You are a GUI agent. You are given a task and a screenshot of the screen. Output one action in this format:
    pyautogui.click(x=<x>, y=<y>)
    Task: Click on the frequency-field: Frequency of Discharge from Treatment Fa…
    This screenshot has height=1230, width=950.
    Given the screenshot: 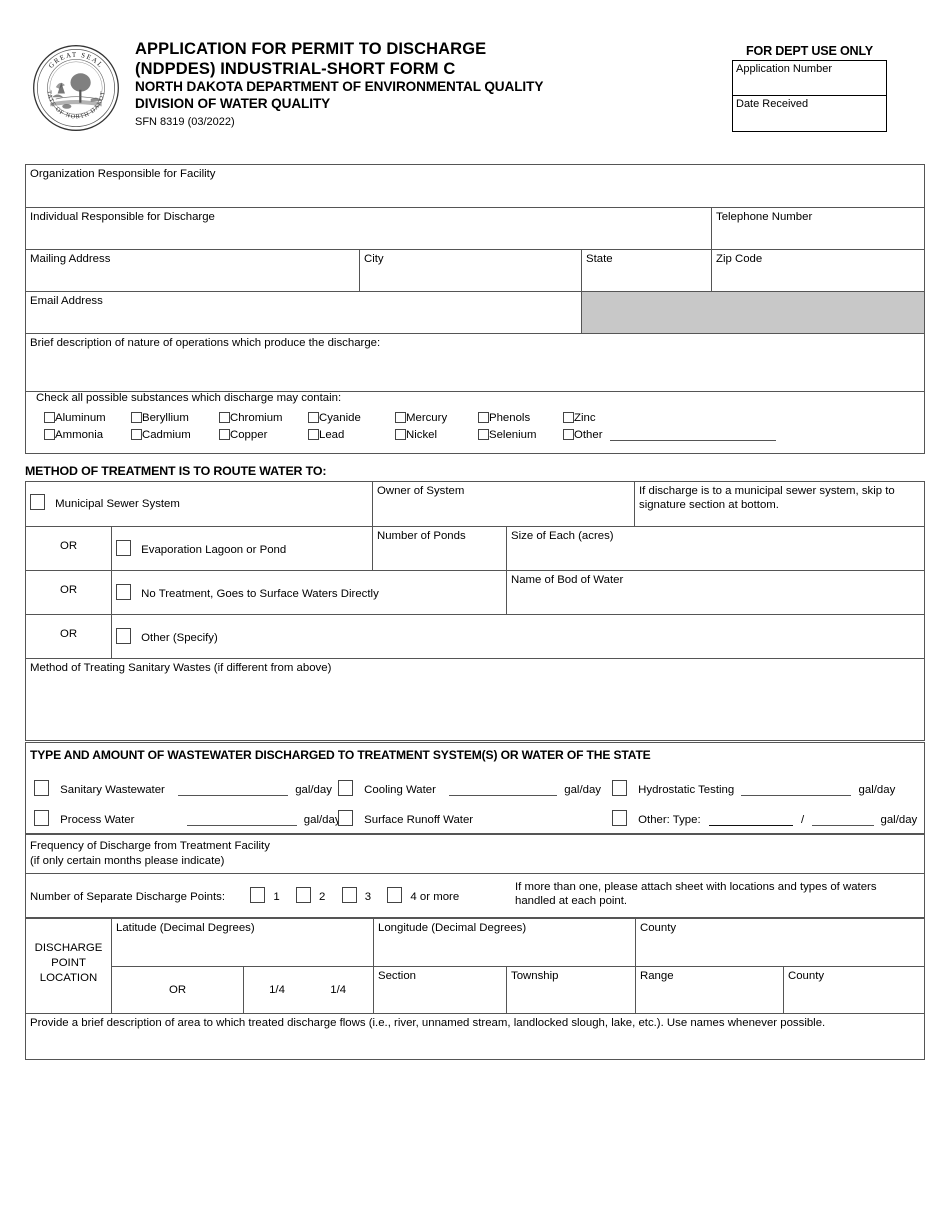 What is the action you would take?
    pyautogui.click(x=475, y=854)
    